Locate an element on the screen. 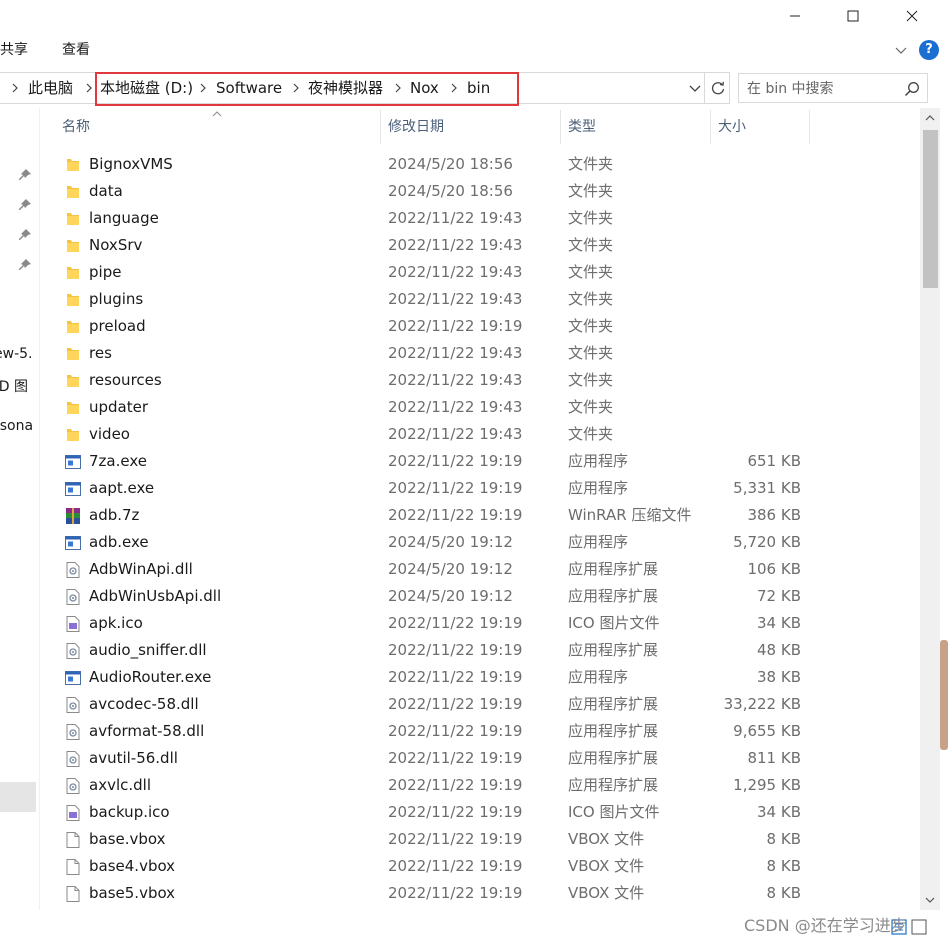  file-row: aapt.exe 2022/11/22 19:19 应用程序 5,331 KB is located at coordinates (480, 488).